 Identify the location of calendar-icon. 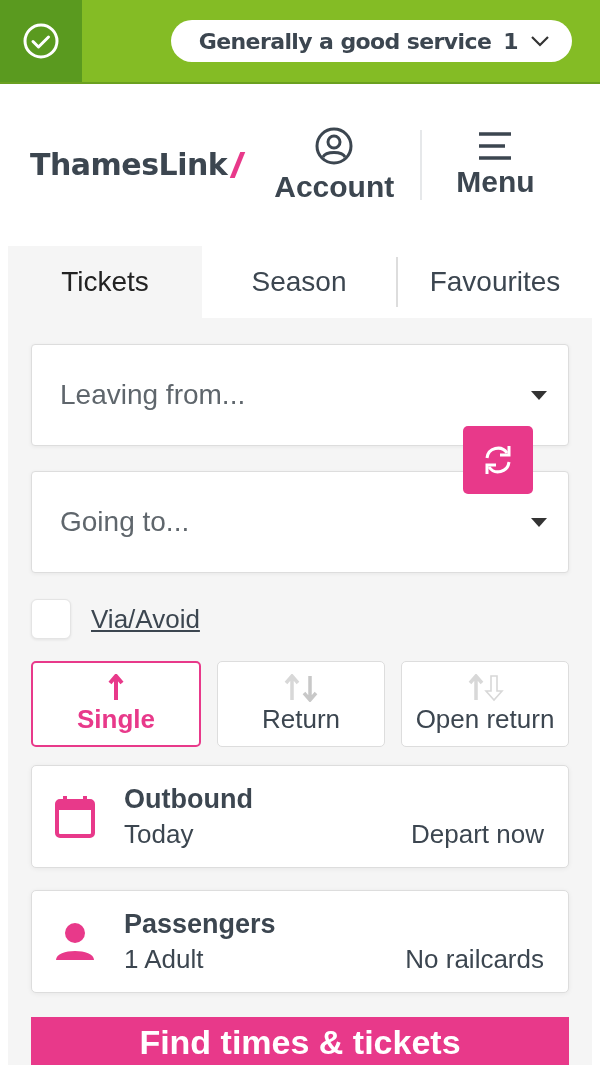
(75, 816).